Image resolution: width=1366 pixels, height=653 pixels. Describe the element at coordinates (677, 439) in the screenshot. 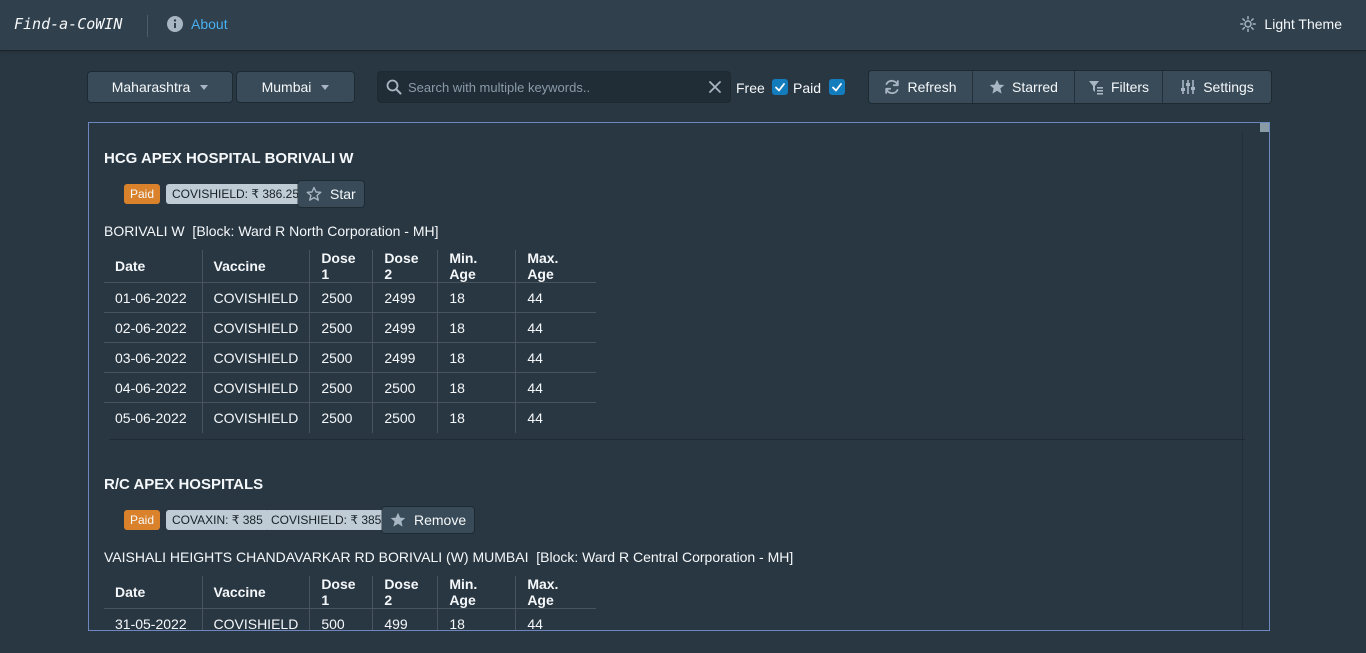

I see `card-divider` at that location.